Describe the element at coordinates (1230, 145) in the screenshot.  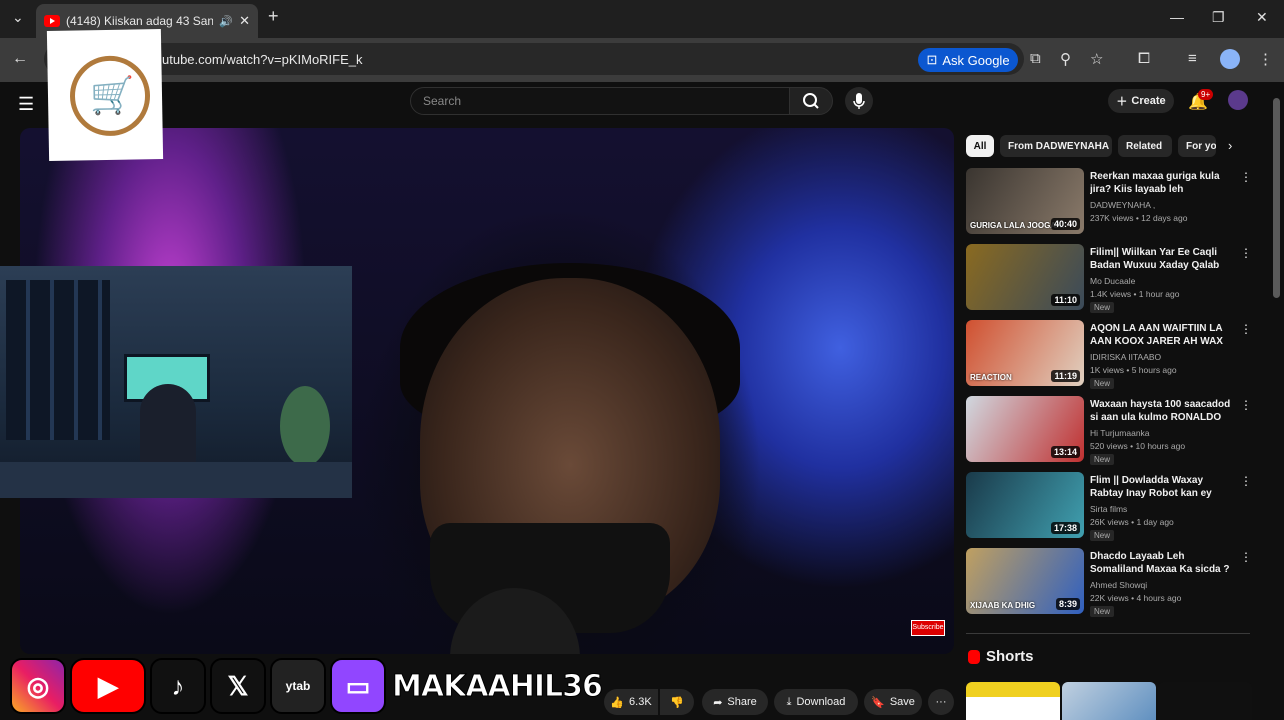
I see `chevron-right-icon: ›` at that location.